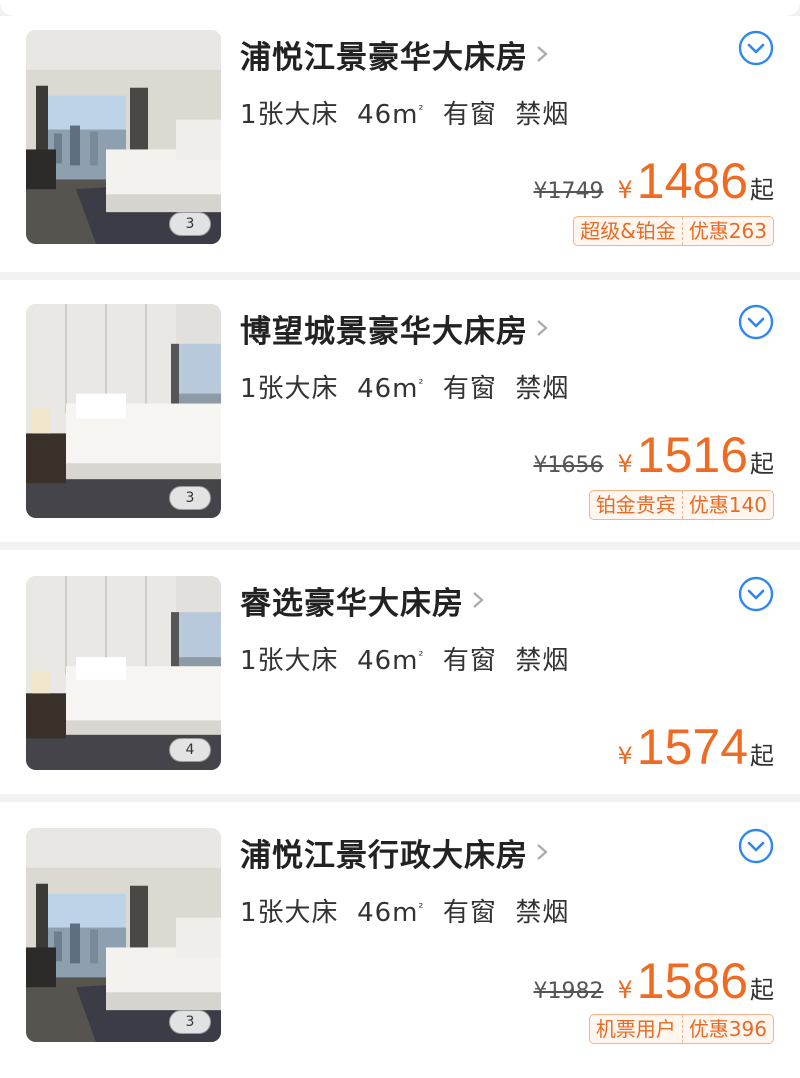 Image resolution: width=800 pixels, height=1078 pixels. I want to click on price-row: ¥1982 ¥ 1586 起, so click(653, 981).